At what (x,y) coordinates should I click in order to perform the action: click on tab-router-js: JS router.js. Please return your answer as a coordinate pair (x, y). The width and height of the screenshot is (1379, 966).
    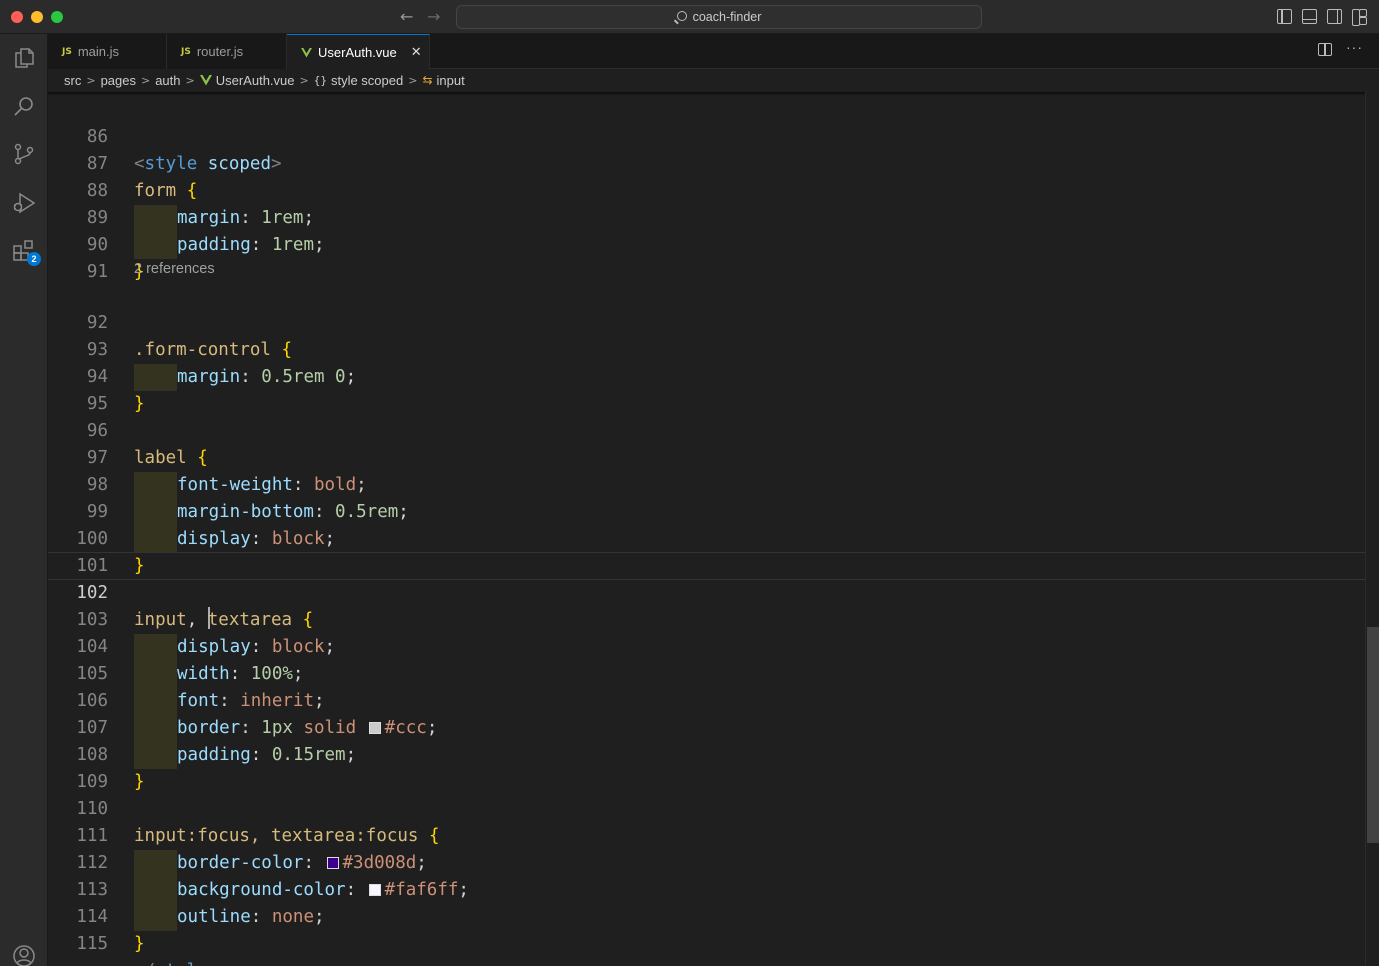
    Looking at the image, I should click on (227, 51).